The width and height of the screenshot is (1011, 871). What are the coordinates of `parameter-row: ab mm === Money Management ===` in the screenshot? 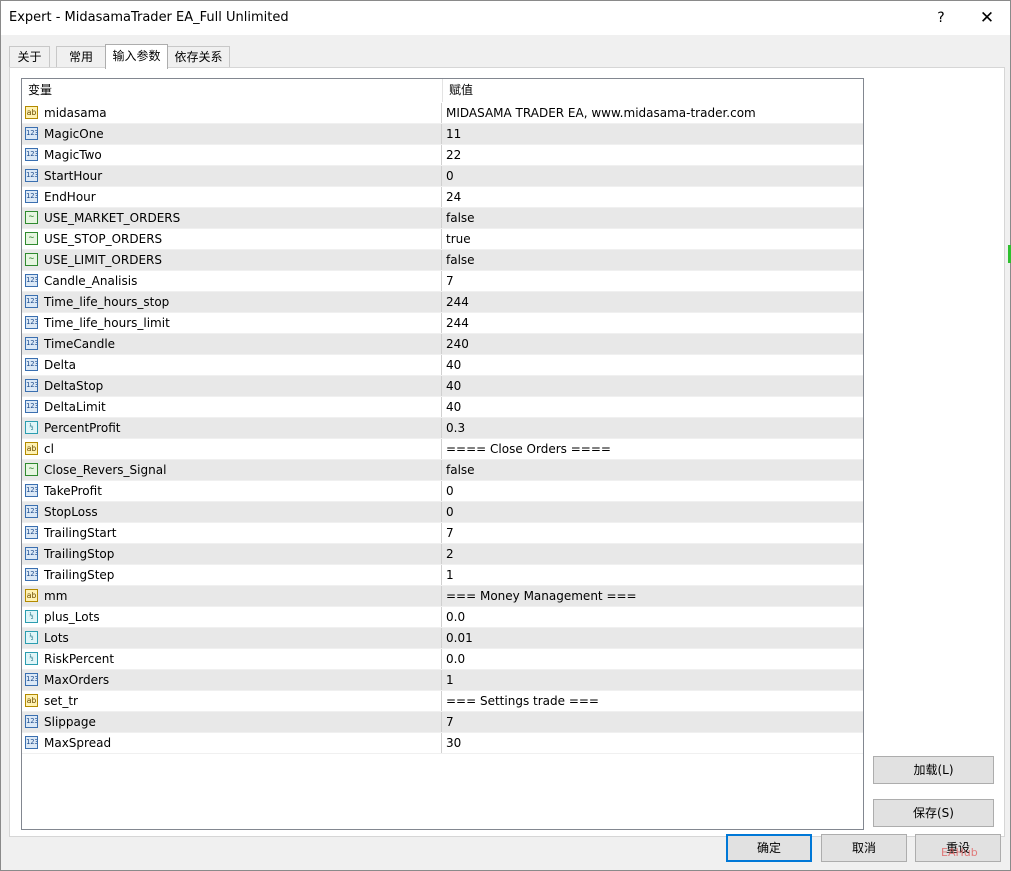 It's located at (442, 596).